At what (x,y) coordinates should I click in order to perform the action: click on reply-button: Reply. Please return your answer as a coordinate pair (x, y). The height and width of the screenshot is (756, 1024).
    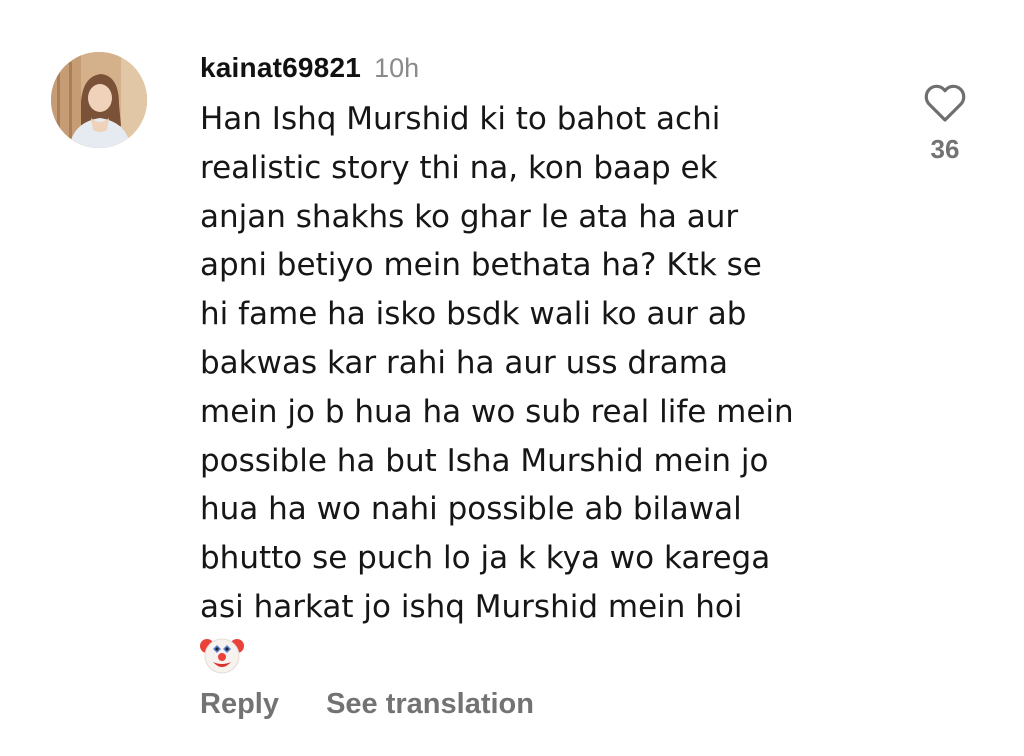
    Looking at the image, I should click on (239, 704).